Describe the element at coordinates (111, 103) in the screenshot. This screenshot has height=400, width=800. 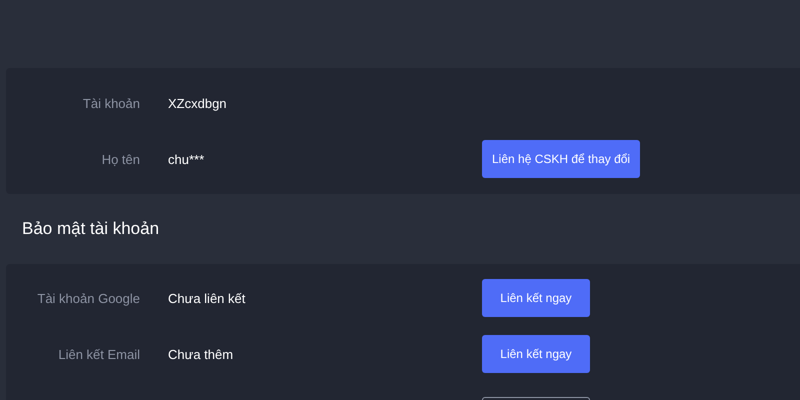
I see `field-label: Tài khoản` at that location.